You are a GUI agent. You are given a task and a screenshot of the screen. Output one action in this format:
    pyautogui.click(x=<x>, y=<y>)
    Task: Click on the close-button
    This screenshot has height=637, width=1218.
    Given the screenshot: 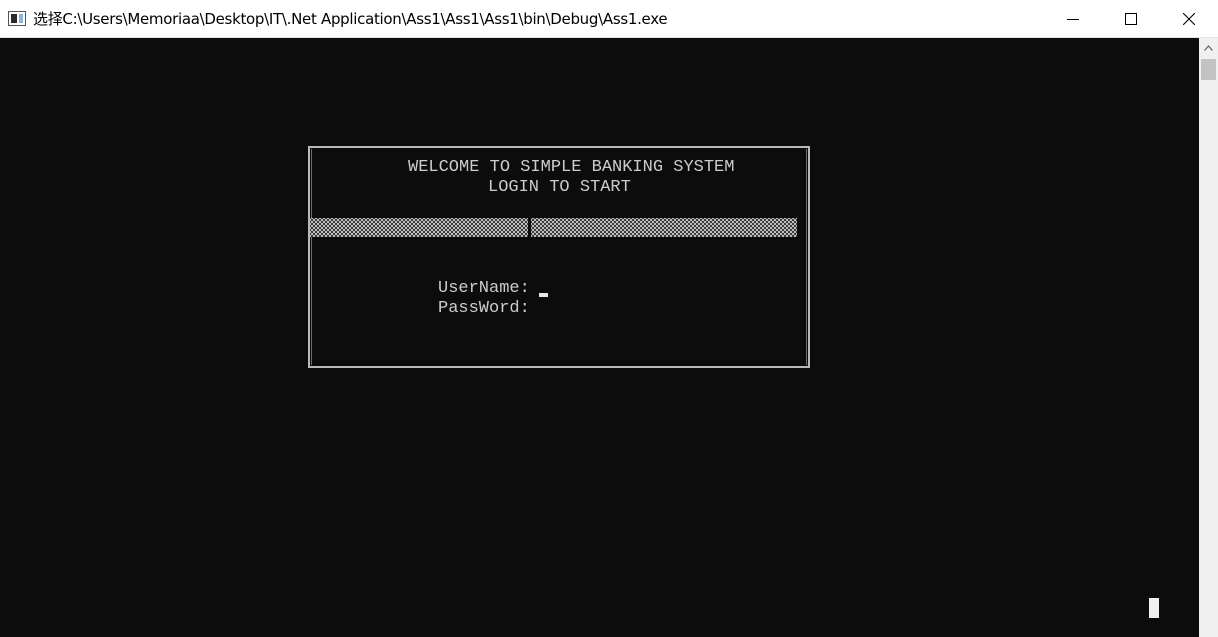 What is the action you would take?
    pyautogui.click(x=1189, y=19)
    